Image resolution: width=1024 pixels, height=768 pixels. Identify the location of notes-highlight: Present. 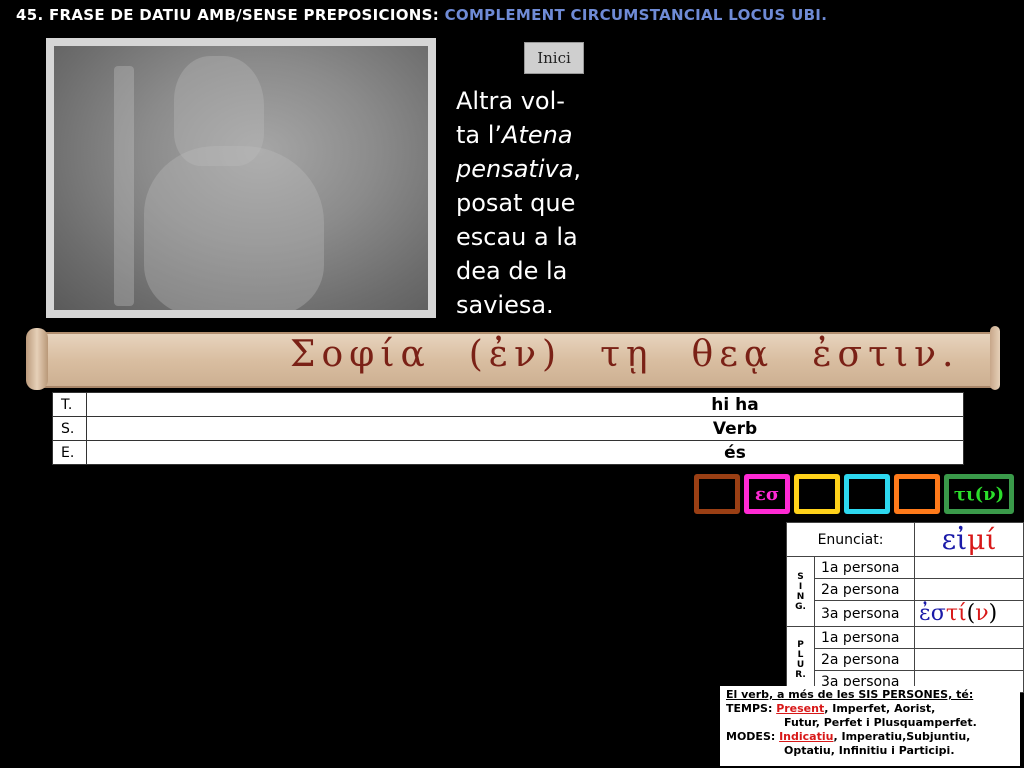
(800, 708).